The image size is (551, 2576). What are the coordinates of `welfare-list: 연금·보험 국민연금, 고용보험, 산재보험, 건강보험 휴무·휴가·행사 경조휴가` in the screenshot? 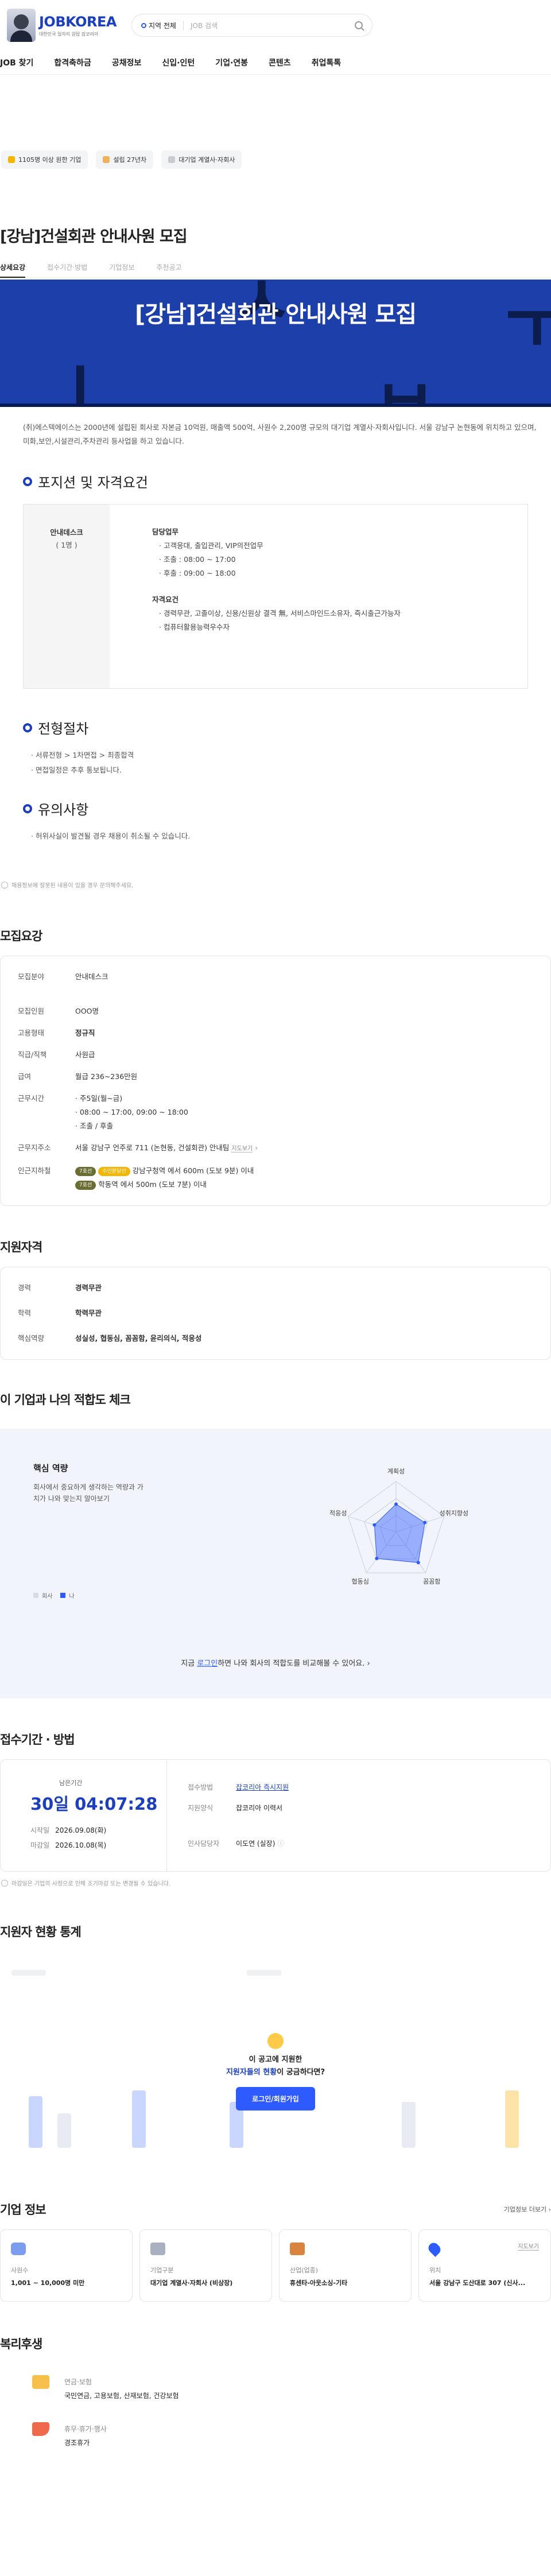 It's located at (275, 2418).